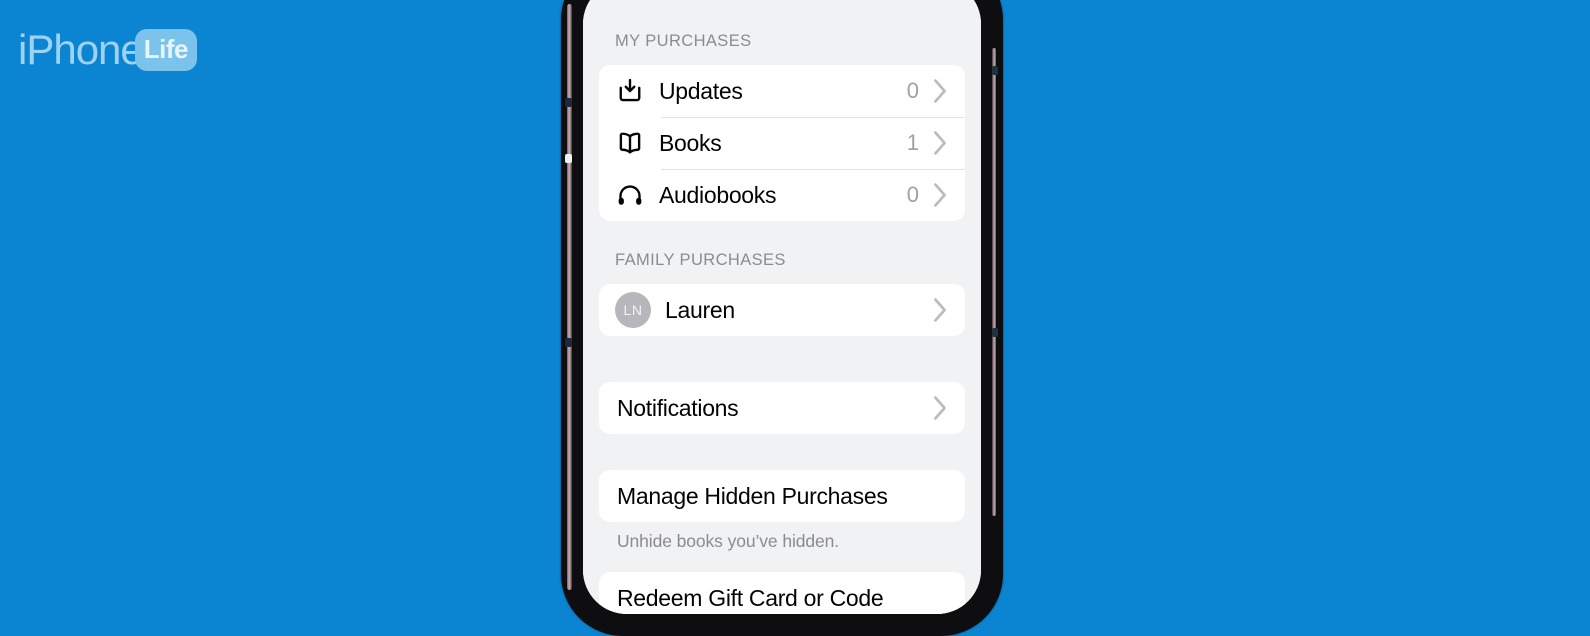 Image resolution: width=1590 pixels, height=636 pixels. What do you see at coordinates (81, 49) in the screenshot?
I see `watermark-wordmark: iPhone` at bounding box center [81, 49].